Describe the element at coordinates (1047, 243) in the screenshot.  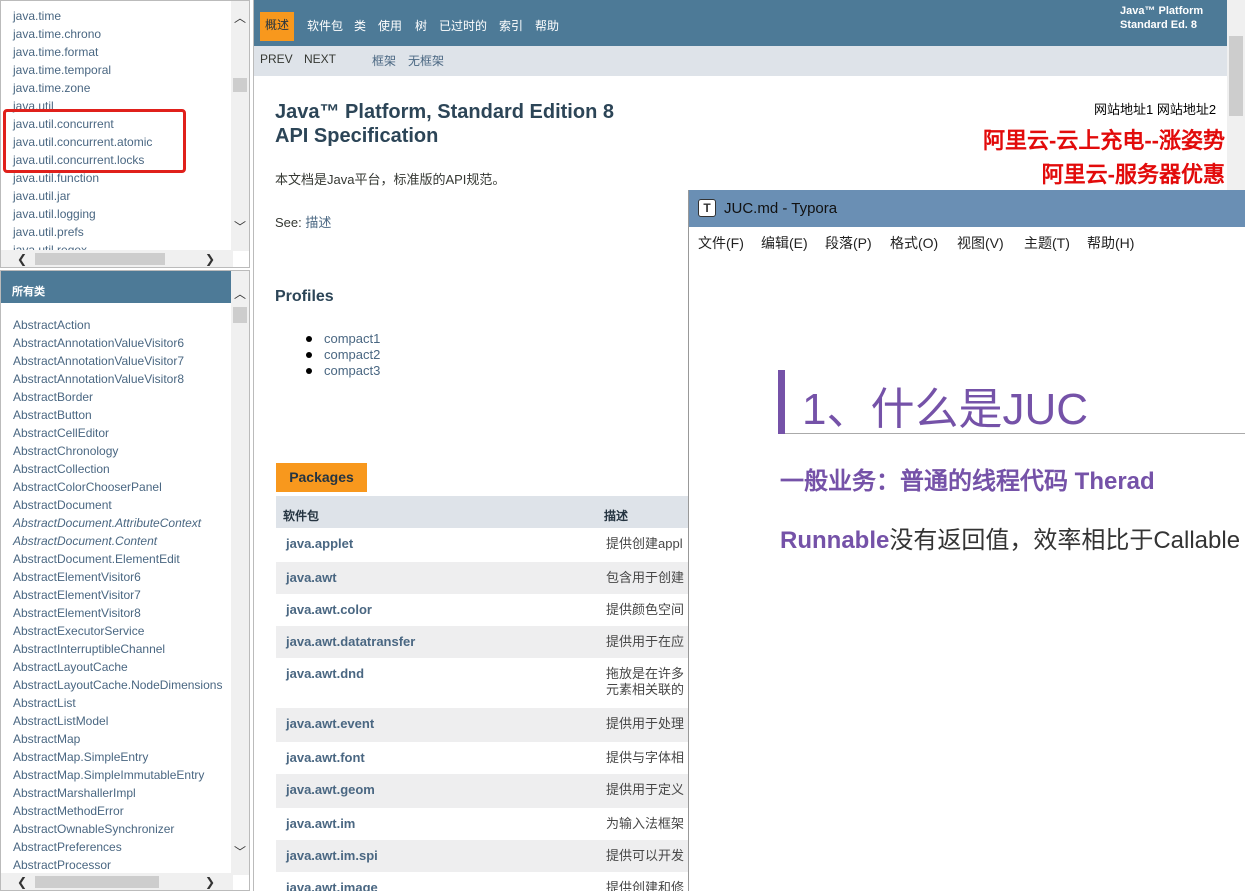
I see `menu-theme: 主题(T)` at that location.